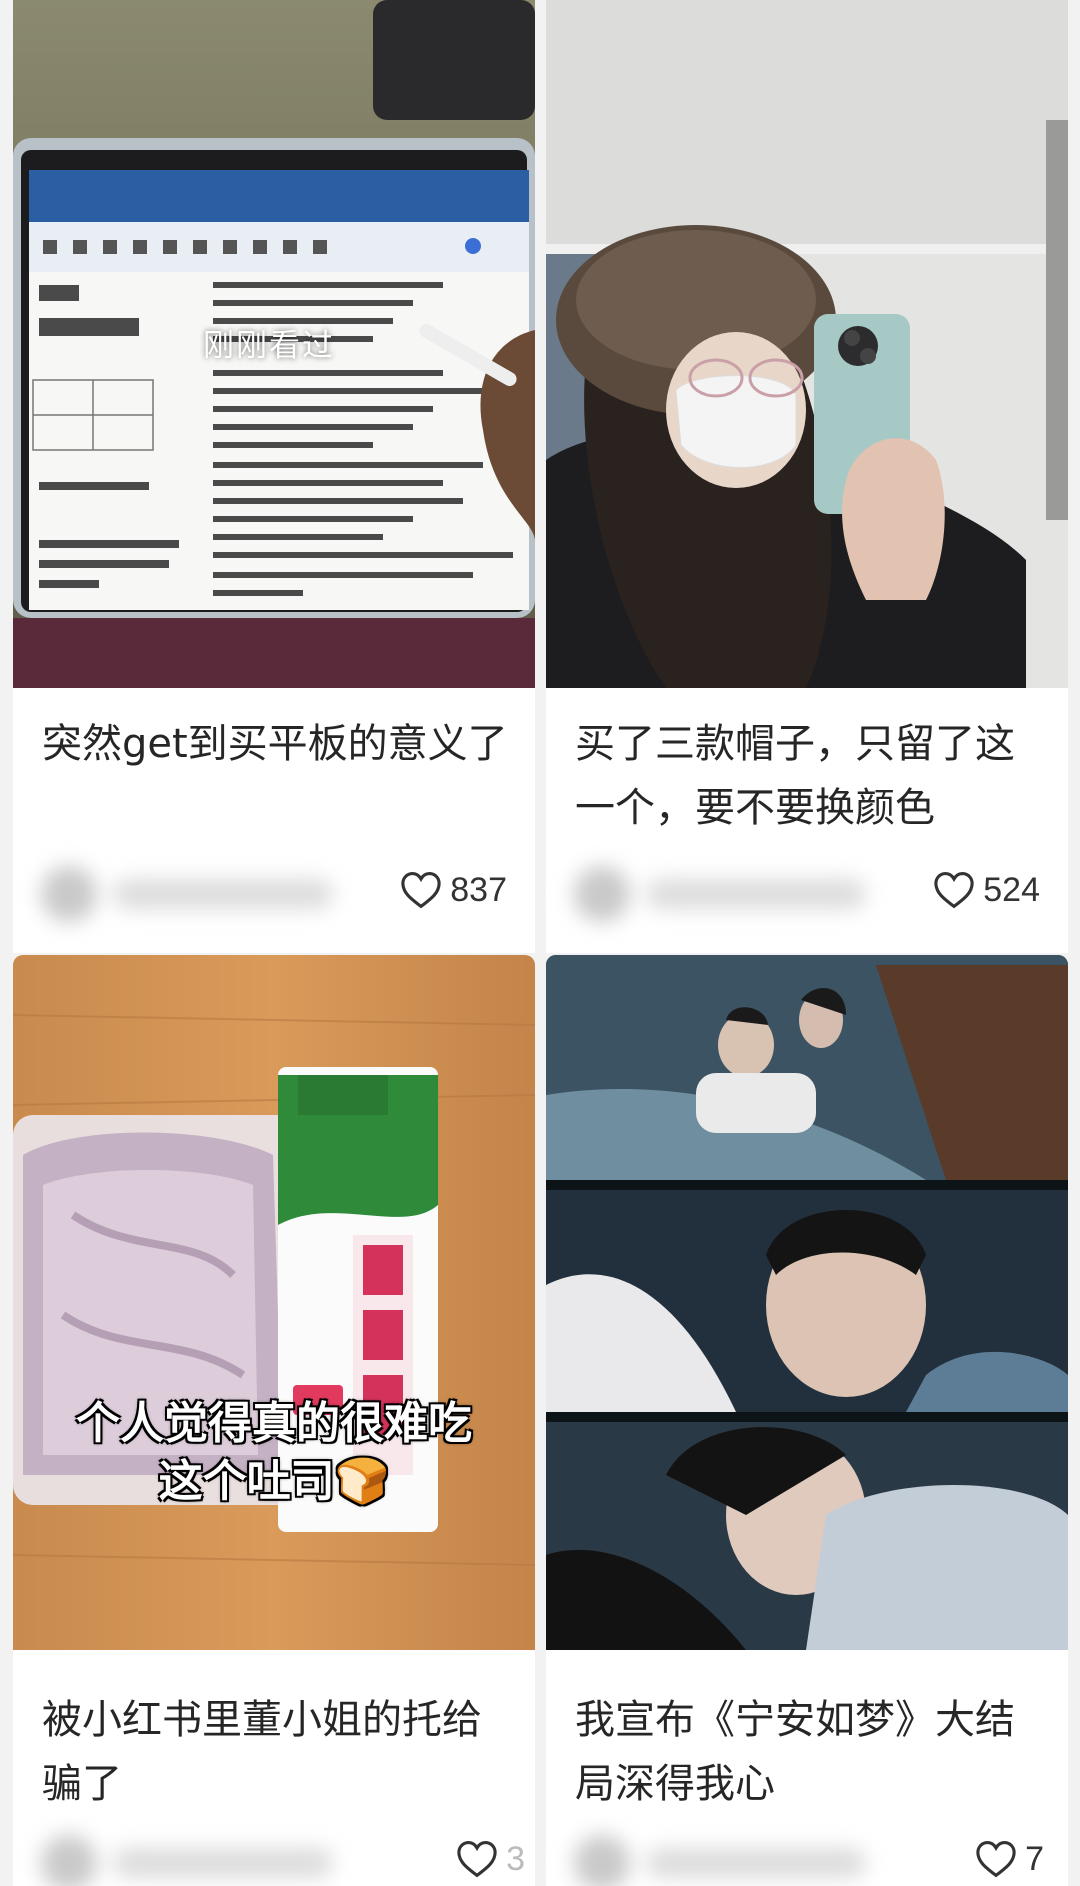  I want to click on note-meta: 837, so click(274, 892).